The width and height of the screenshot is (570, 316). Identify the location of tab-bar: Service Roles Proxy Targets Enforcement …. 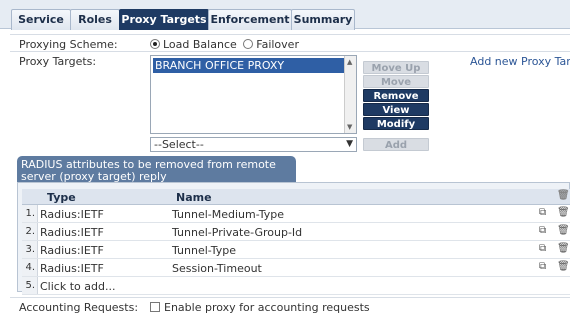
(285, 15).